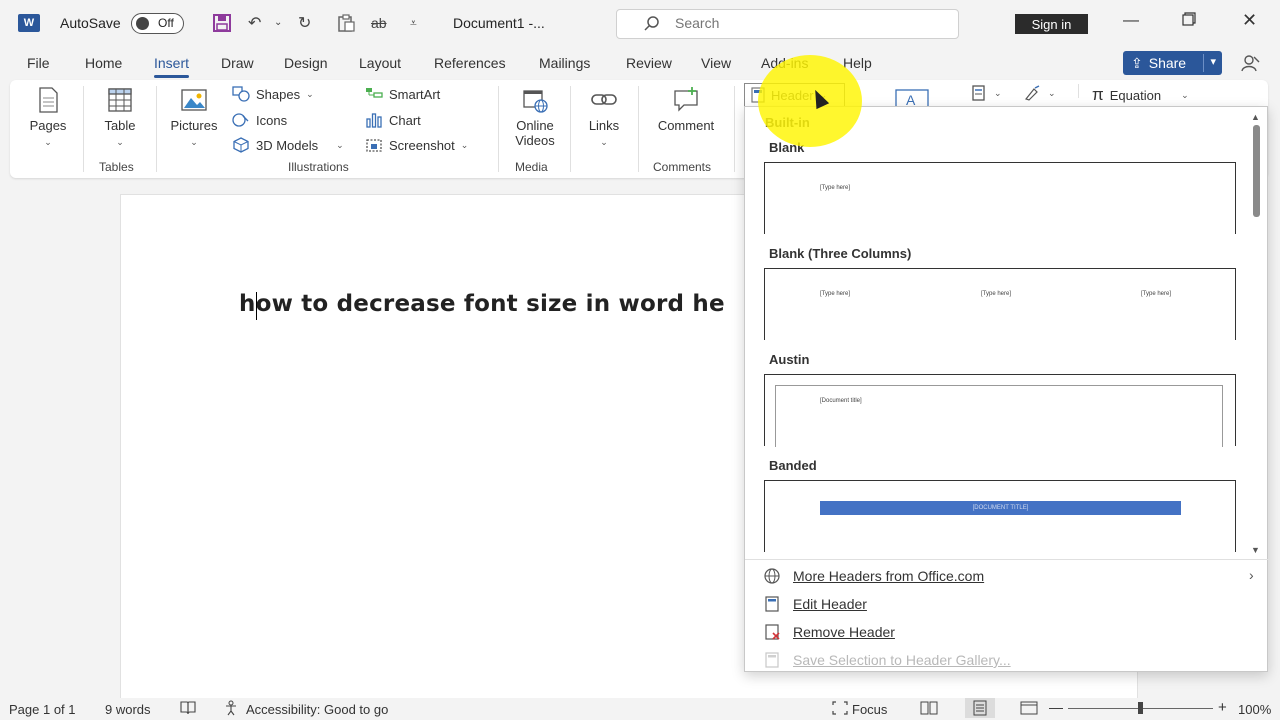 The image size is (1280, 720). What do you see at coordinates (1254, 709) in the screenshot?
I see `zoom-level: 100%` at bounding box center [1254, 709].